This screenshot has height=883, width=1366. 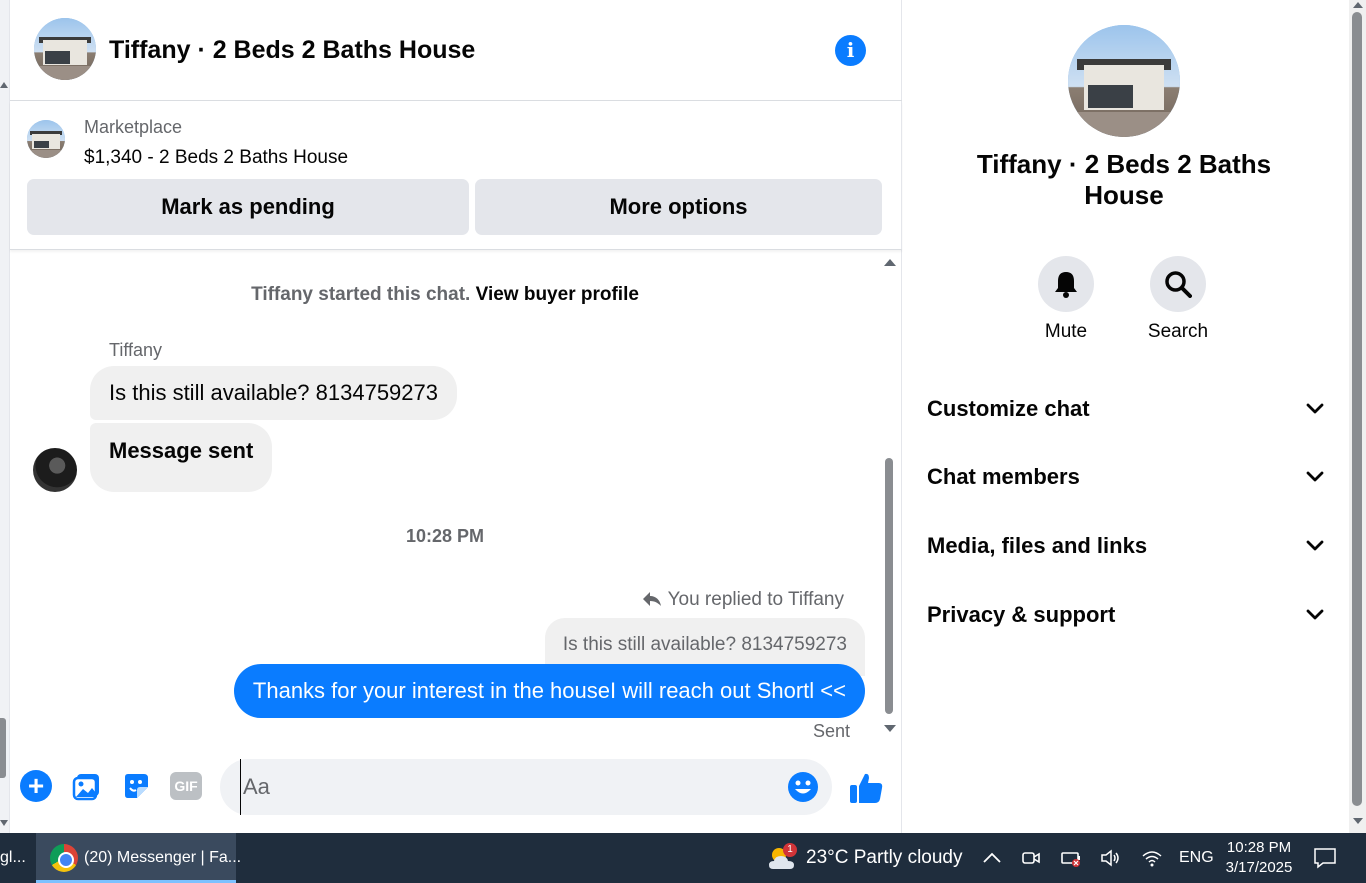 What do you see at coordinates (133, 127) in the screenshot?
I see `marketplace-label: Marketplace` at bounding box center [133, 127].